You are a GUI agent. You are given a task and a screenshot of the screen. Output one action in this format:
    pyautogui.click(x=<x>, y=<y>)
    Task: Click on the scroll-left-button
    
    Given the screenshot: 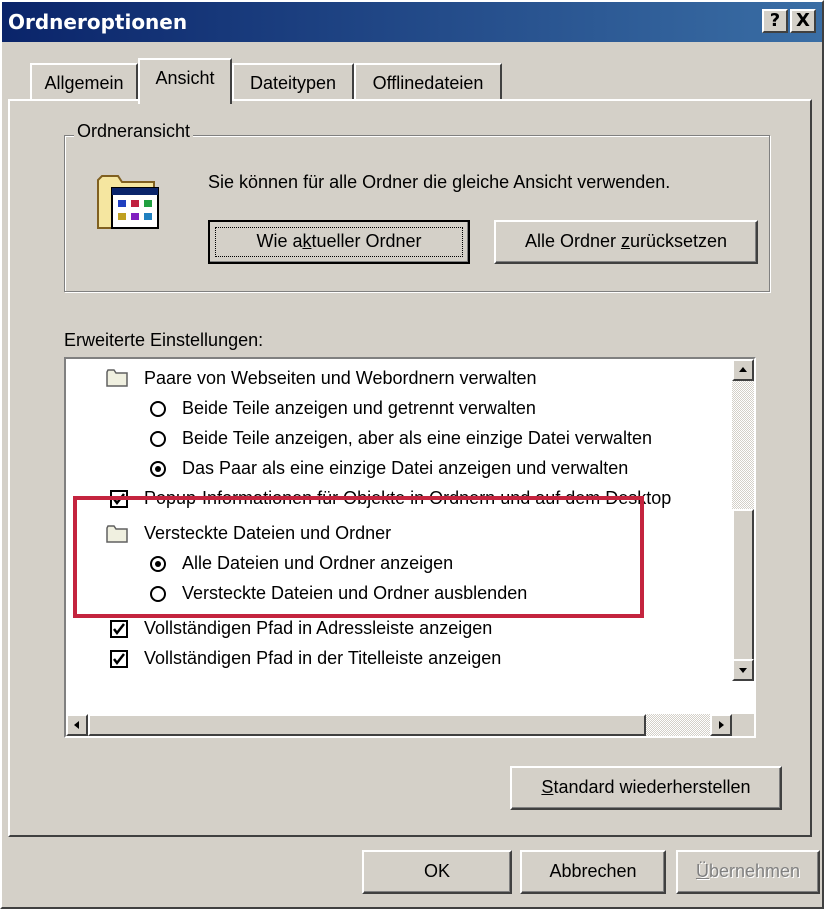 What is the action you would take?
    pyautogui.click(x=77, y=725)
    